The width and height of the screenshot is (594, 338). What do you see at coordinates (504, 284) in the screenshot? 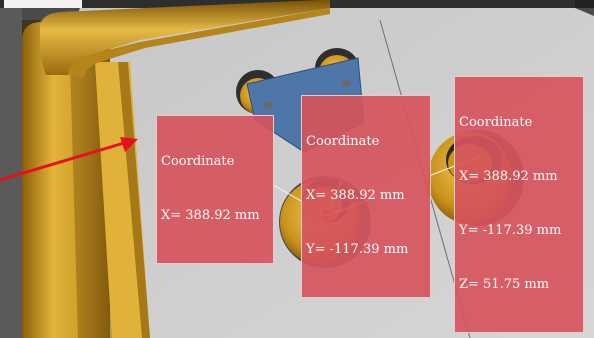
I see `annotation-3-z: Z= 51.75 mm` at bounding box center [504, 284].